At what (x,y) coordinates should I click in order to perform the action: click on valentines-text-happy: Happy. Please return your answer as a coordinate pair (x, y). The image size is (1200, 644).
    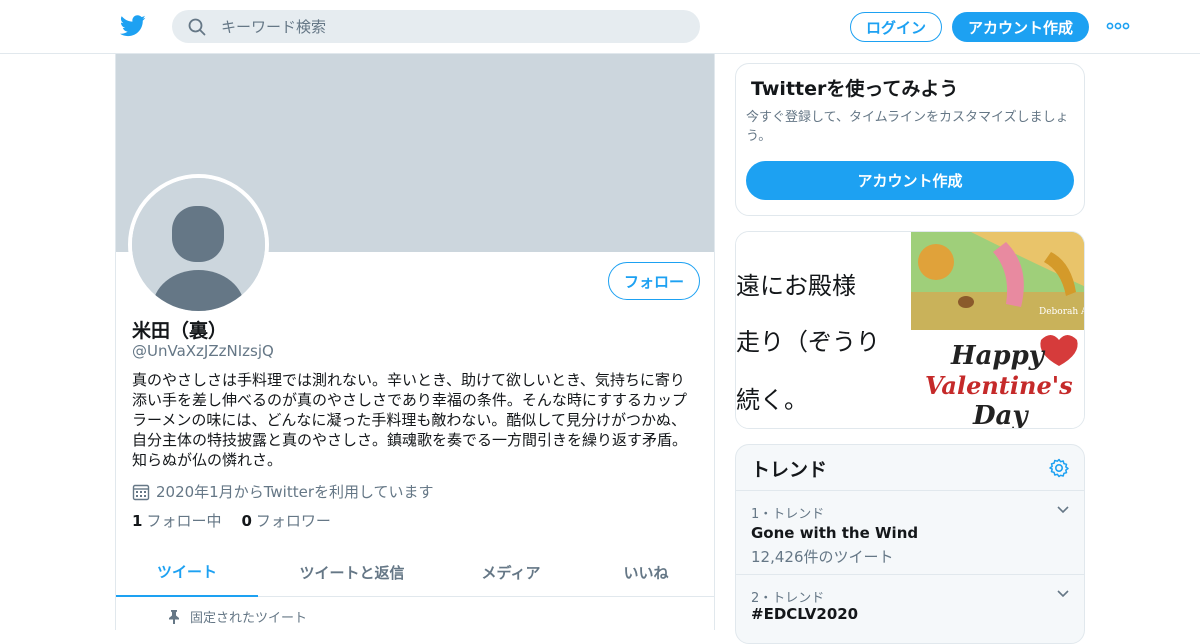
    Looking at the image, I should click on (998, 356).